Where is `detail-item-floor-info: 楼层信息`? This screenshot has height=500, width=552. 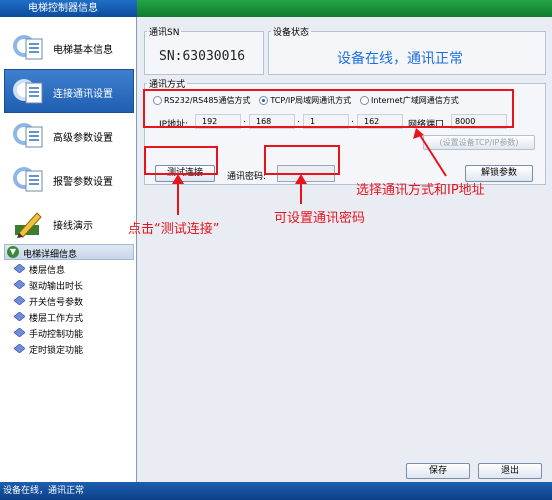 detail-item-floor-info: 楼层信息 is located at coordinates (74, 269).